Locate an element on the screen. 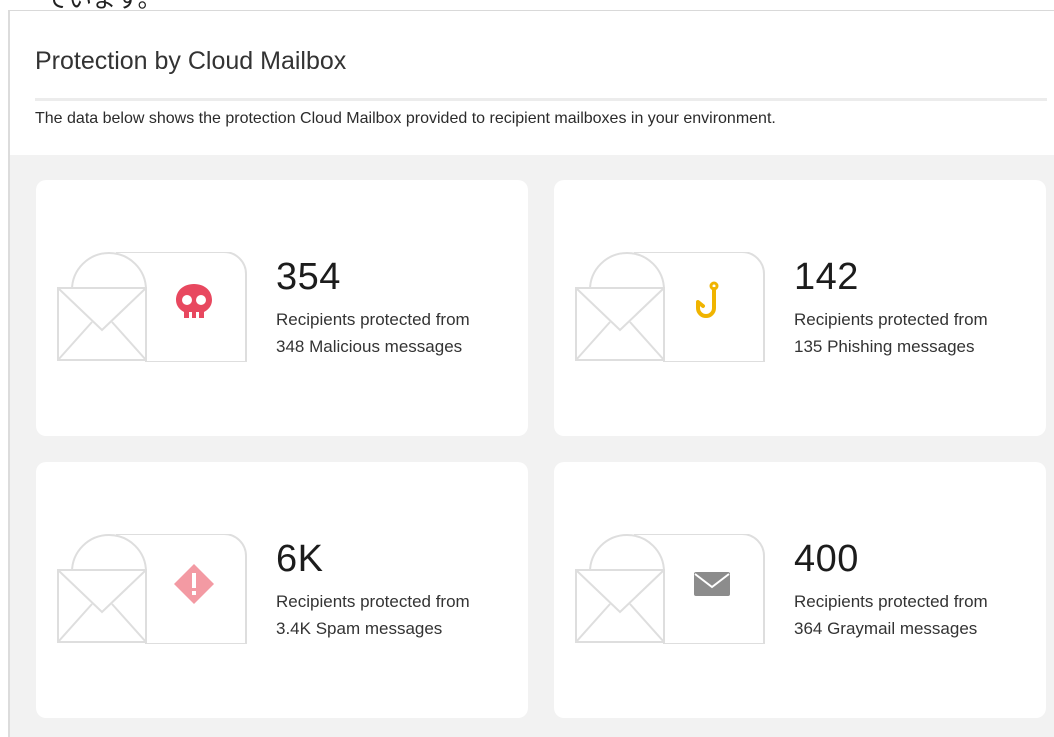 The height and width of the screenshot is (737, 1054). fishhook-icon is located at coordinates (712, 302).